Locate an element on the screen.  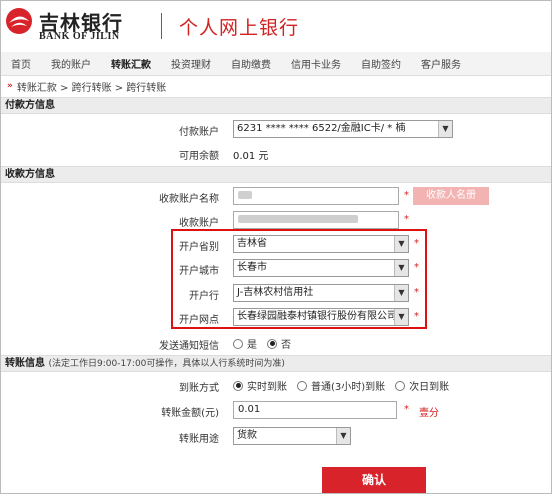
amount-input: 0.01 is located at coordinates (315, 410).